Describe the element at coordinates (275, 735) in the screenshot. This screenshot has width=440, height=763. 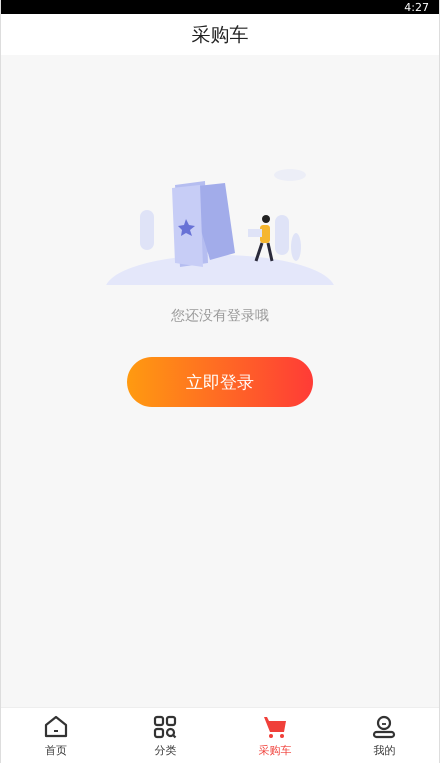
I see `nav-tab: 采购车` at that location.